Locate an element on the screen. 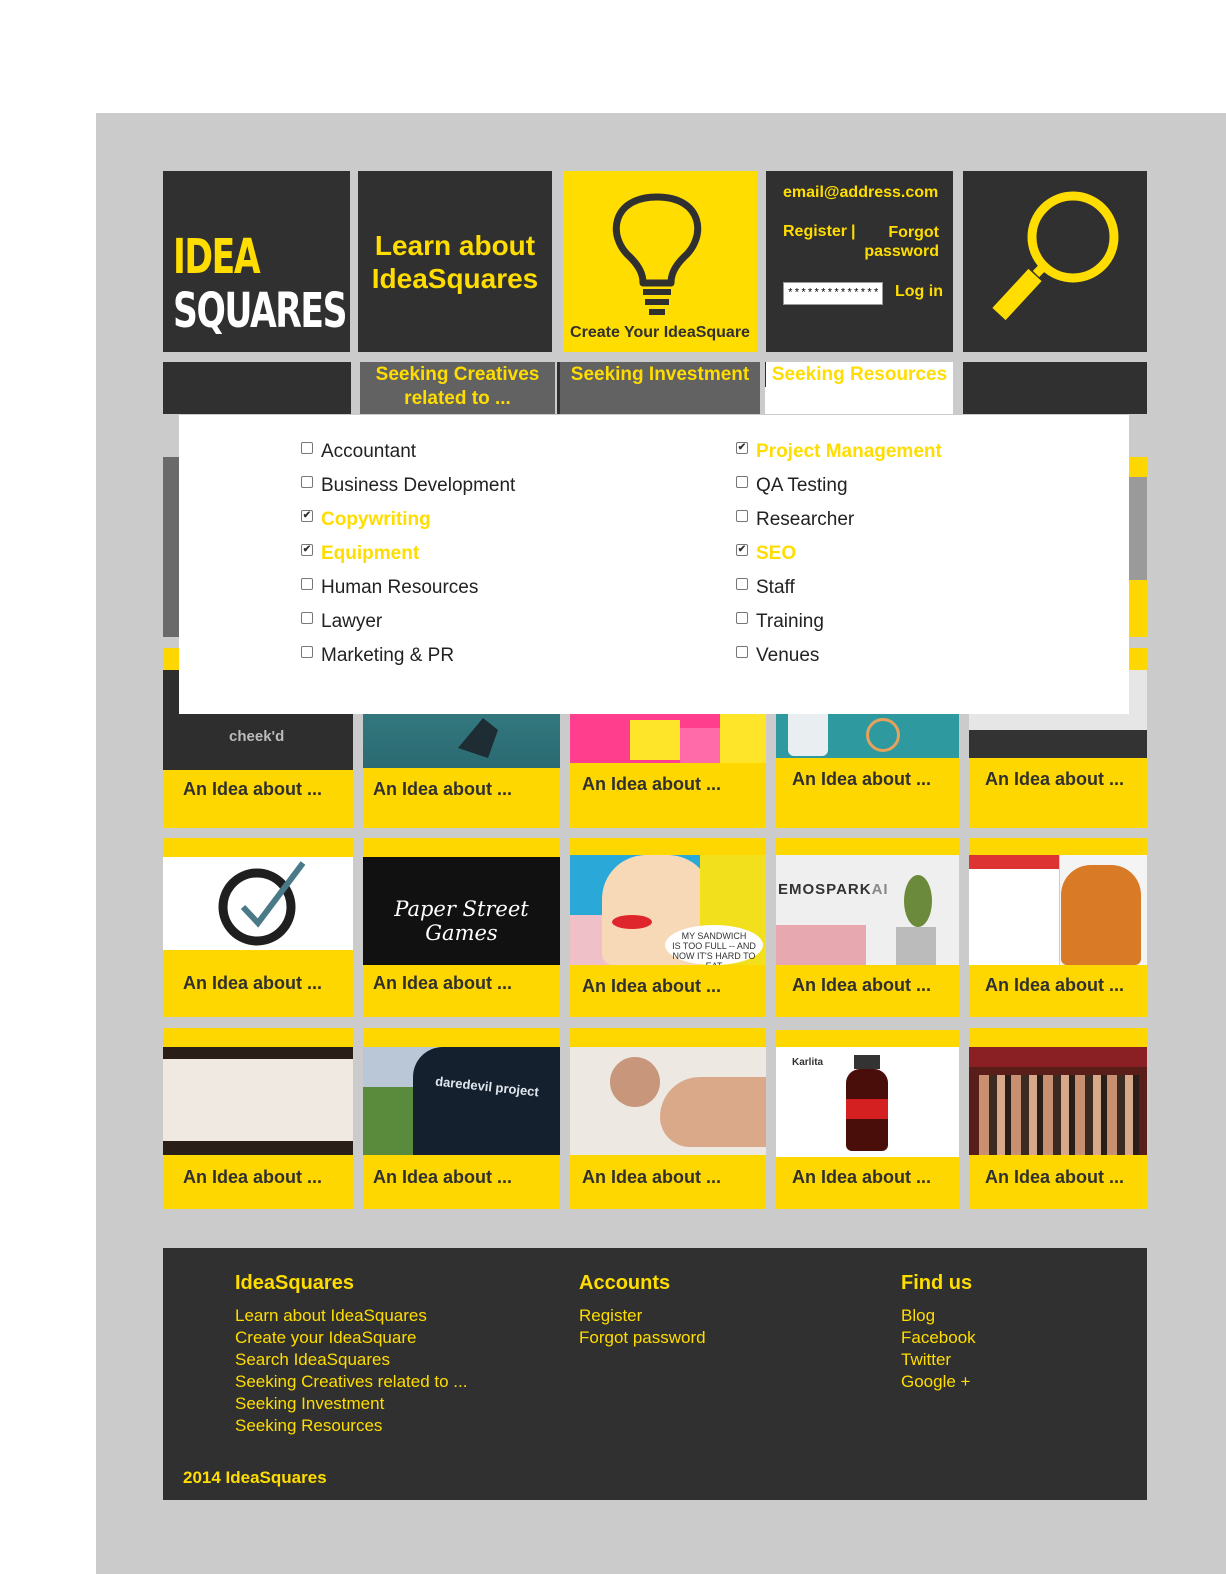 Image resolution: width=1226 pixels, height=1574 pixels. footer-link-twitter: Twitter is located at coordinates (938, 1360).